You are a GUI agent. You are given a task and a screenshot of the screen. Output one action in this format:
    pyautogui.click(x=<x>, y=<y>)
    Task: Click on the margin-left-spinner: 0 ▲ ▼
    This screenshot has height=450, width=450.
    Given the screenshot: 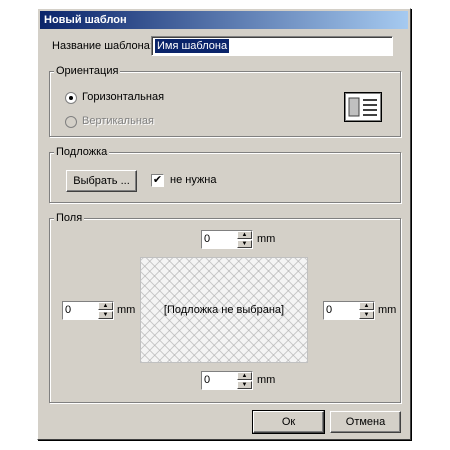 What is the action you would take?
    pyautogui.click(x=88, y=310)
    